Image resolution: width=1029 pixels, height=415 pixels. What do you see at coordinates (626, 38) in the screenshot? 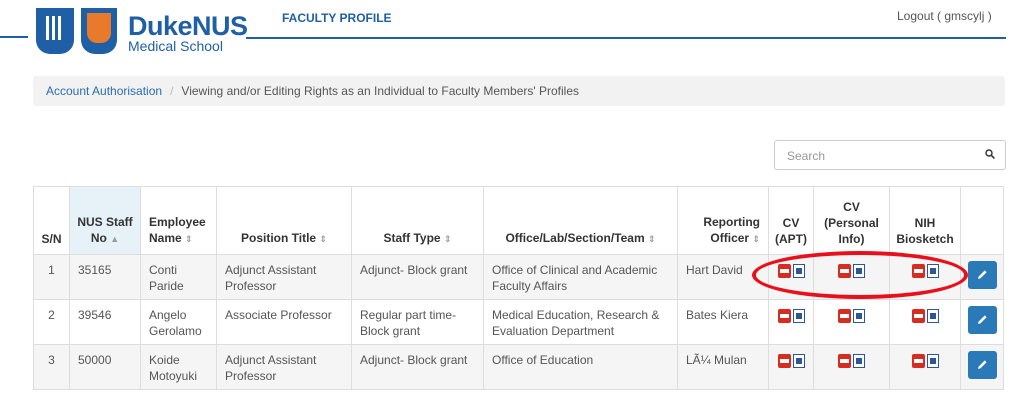
I see `header-rule` at bounding box center [626, 38].